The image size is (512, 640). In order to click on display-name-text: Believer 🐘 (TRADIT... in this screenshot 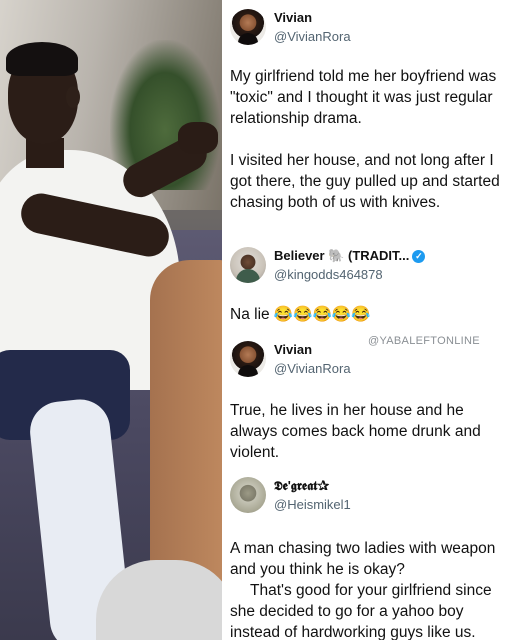, I will do `click(342, 255)`.